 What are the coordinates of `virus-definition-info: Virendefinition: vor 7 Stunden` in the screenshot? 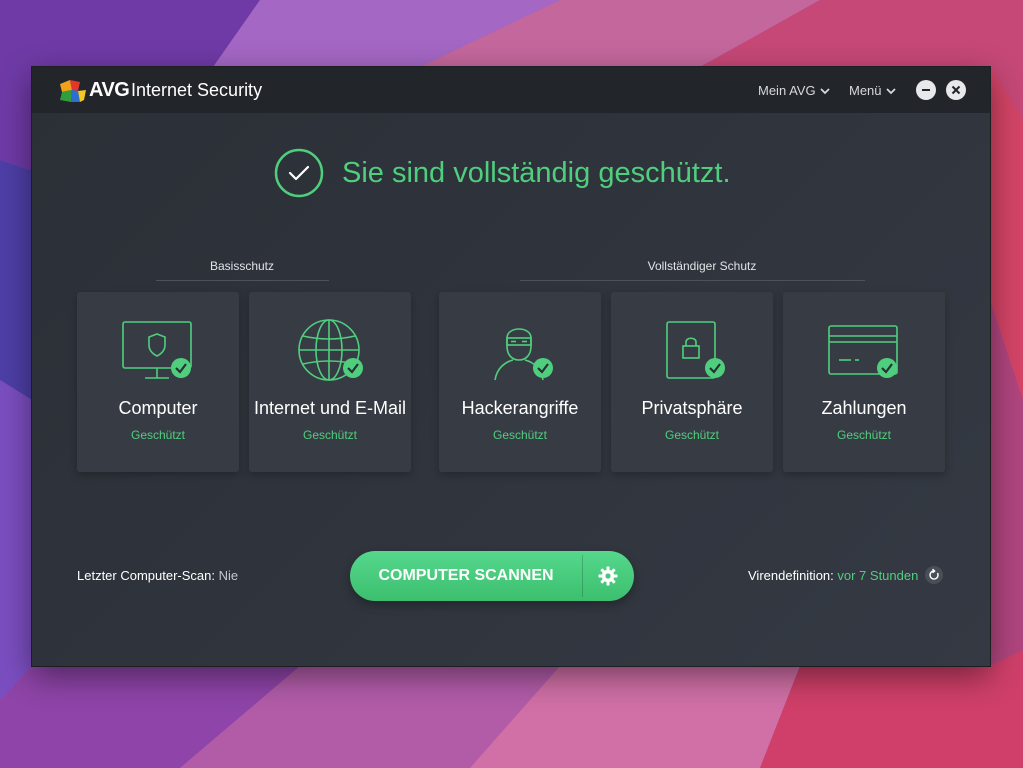 It's located at (833, 575).